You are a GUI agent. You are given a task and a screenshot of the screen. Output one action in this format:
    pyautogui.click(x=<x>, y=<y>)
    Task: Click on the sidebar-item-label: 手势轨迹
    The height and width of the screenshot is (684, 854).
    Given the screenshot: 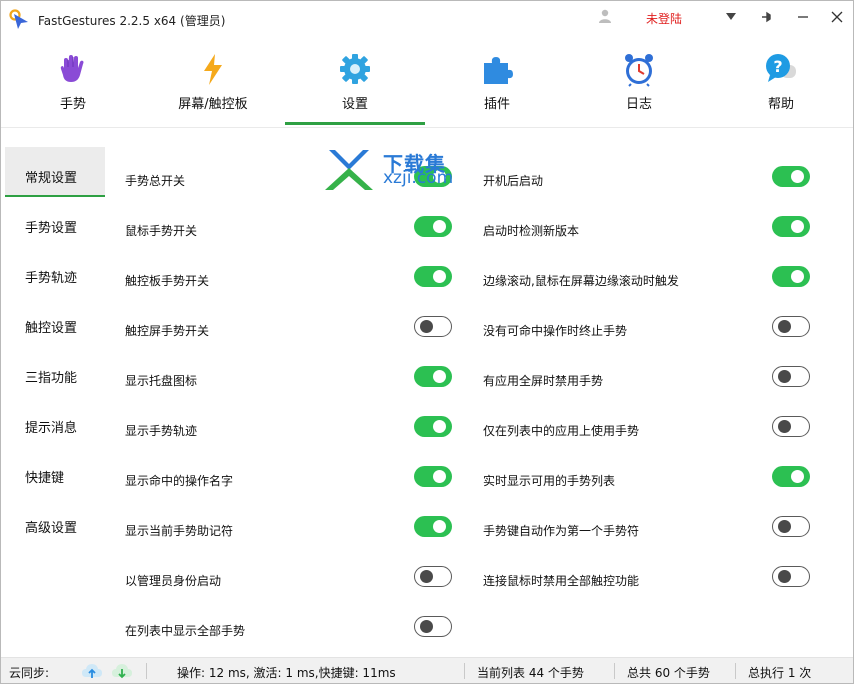 What is the action you would take?
    pyautogui.click(x=51, y=278)
    